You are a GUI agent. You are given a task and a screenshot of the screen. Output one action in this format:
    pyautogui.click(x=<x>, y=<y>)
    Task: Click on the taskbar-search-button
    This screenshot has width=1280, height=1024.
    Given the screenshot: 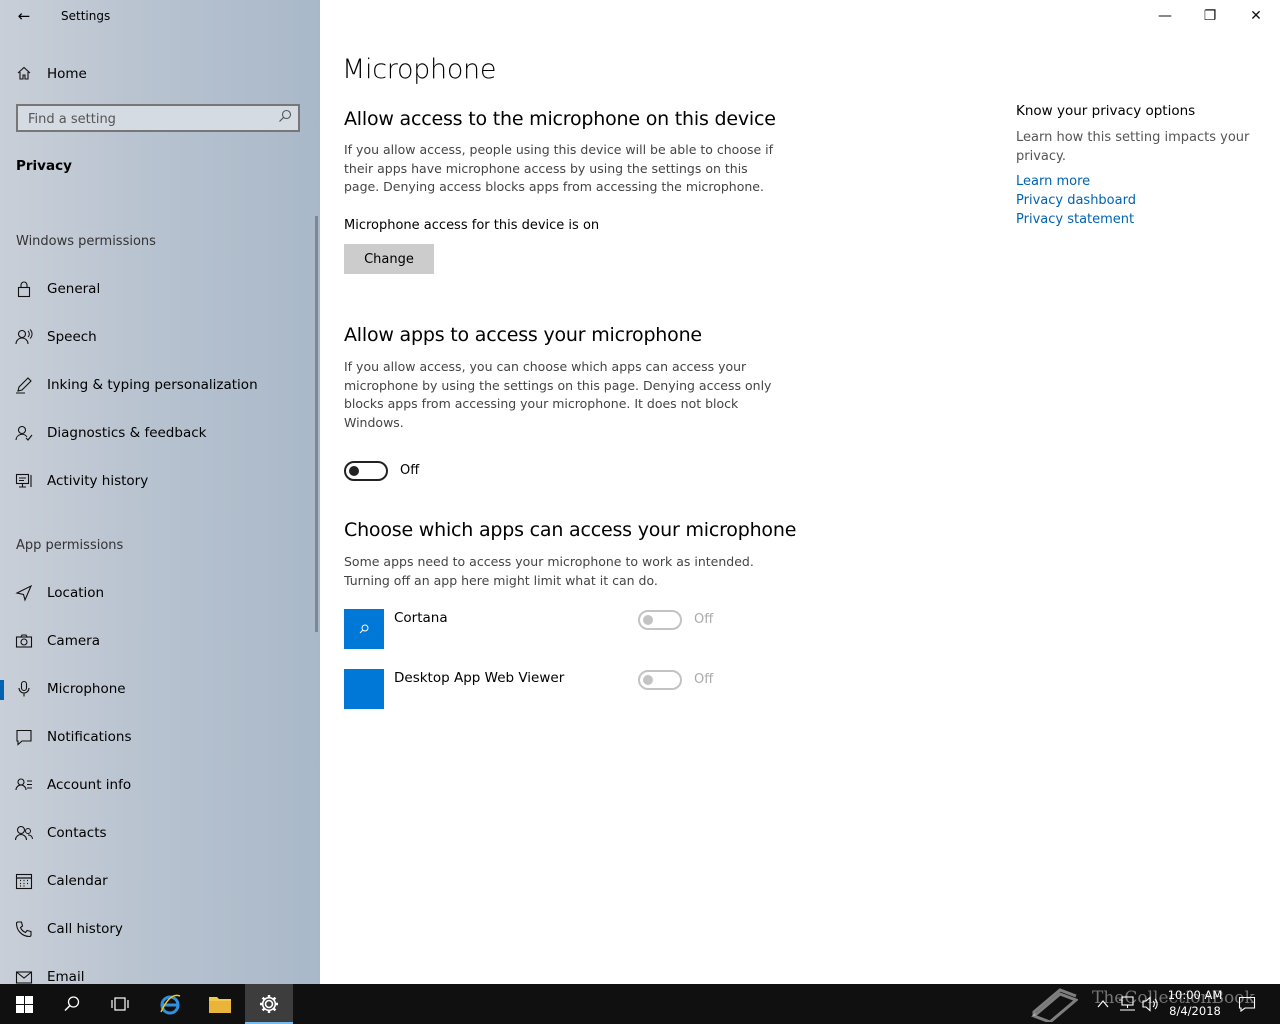 What is the action you would take?
    pyautogui.click(x=72, y=1004)
    